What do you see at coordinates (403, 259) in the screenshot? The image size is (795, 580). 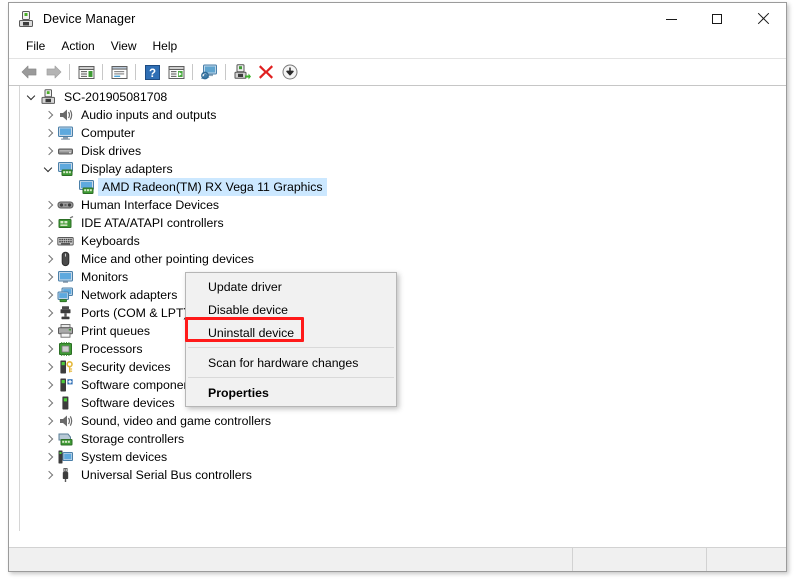 I see `tree-item-mice-and-other-pointing-devices: Mice and other pointing devices` at bounding box center [403, 259].